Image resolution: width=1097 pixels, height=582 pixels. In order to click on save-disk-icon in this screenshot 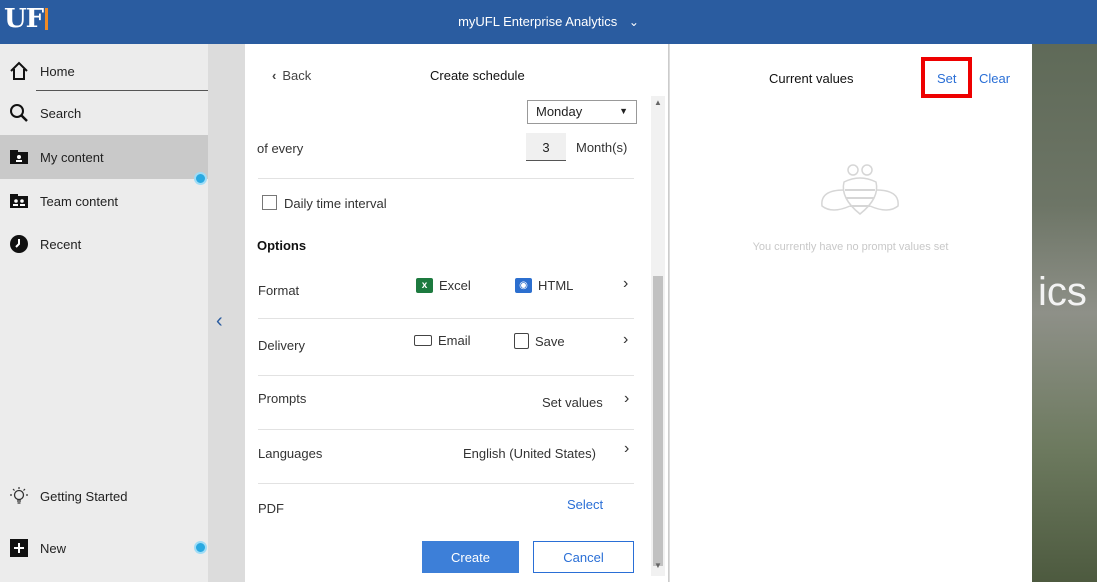, I will do `click(521, 341)`.